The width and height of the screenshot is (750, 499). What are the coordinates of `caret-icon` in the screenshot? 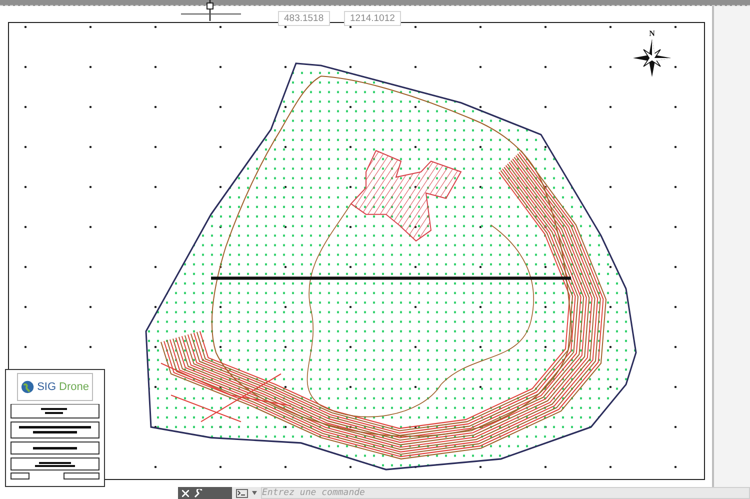 It's located at (254, 493).